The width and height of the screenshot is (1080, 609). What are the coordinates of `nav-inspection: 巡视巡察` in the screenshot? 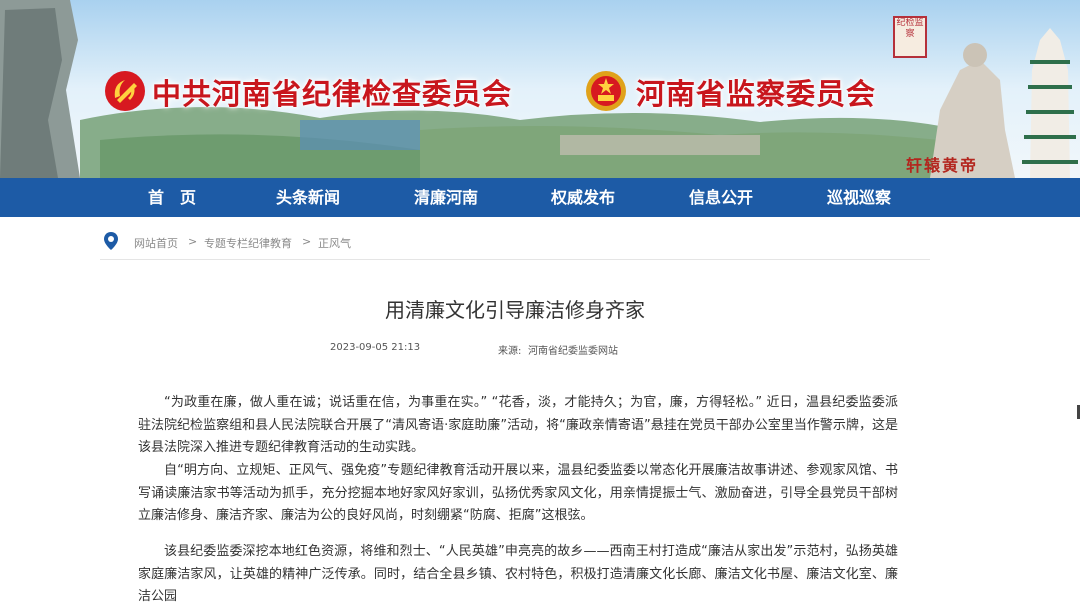 It's located at (859, 197).